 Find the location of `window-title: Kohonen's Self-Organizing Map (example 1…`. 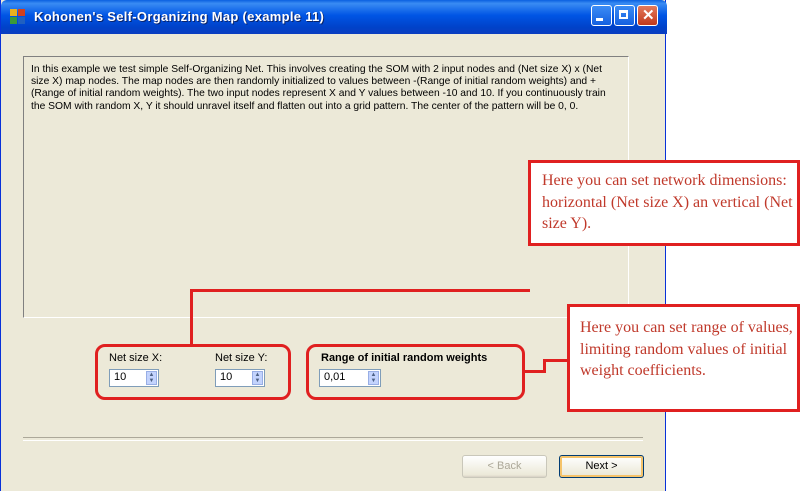

window-title: Kohonen's Self-Organizing Map (example 1… is located at coordinates (179, 16).